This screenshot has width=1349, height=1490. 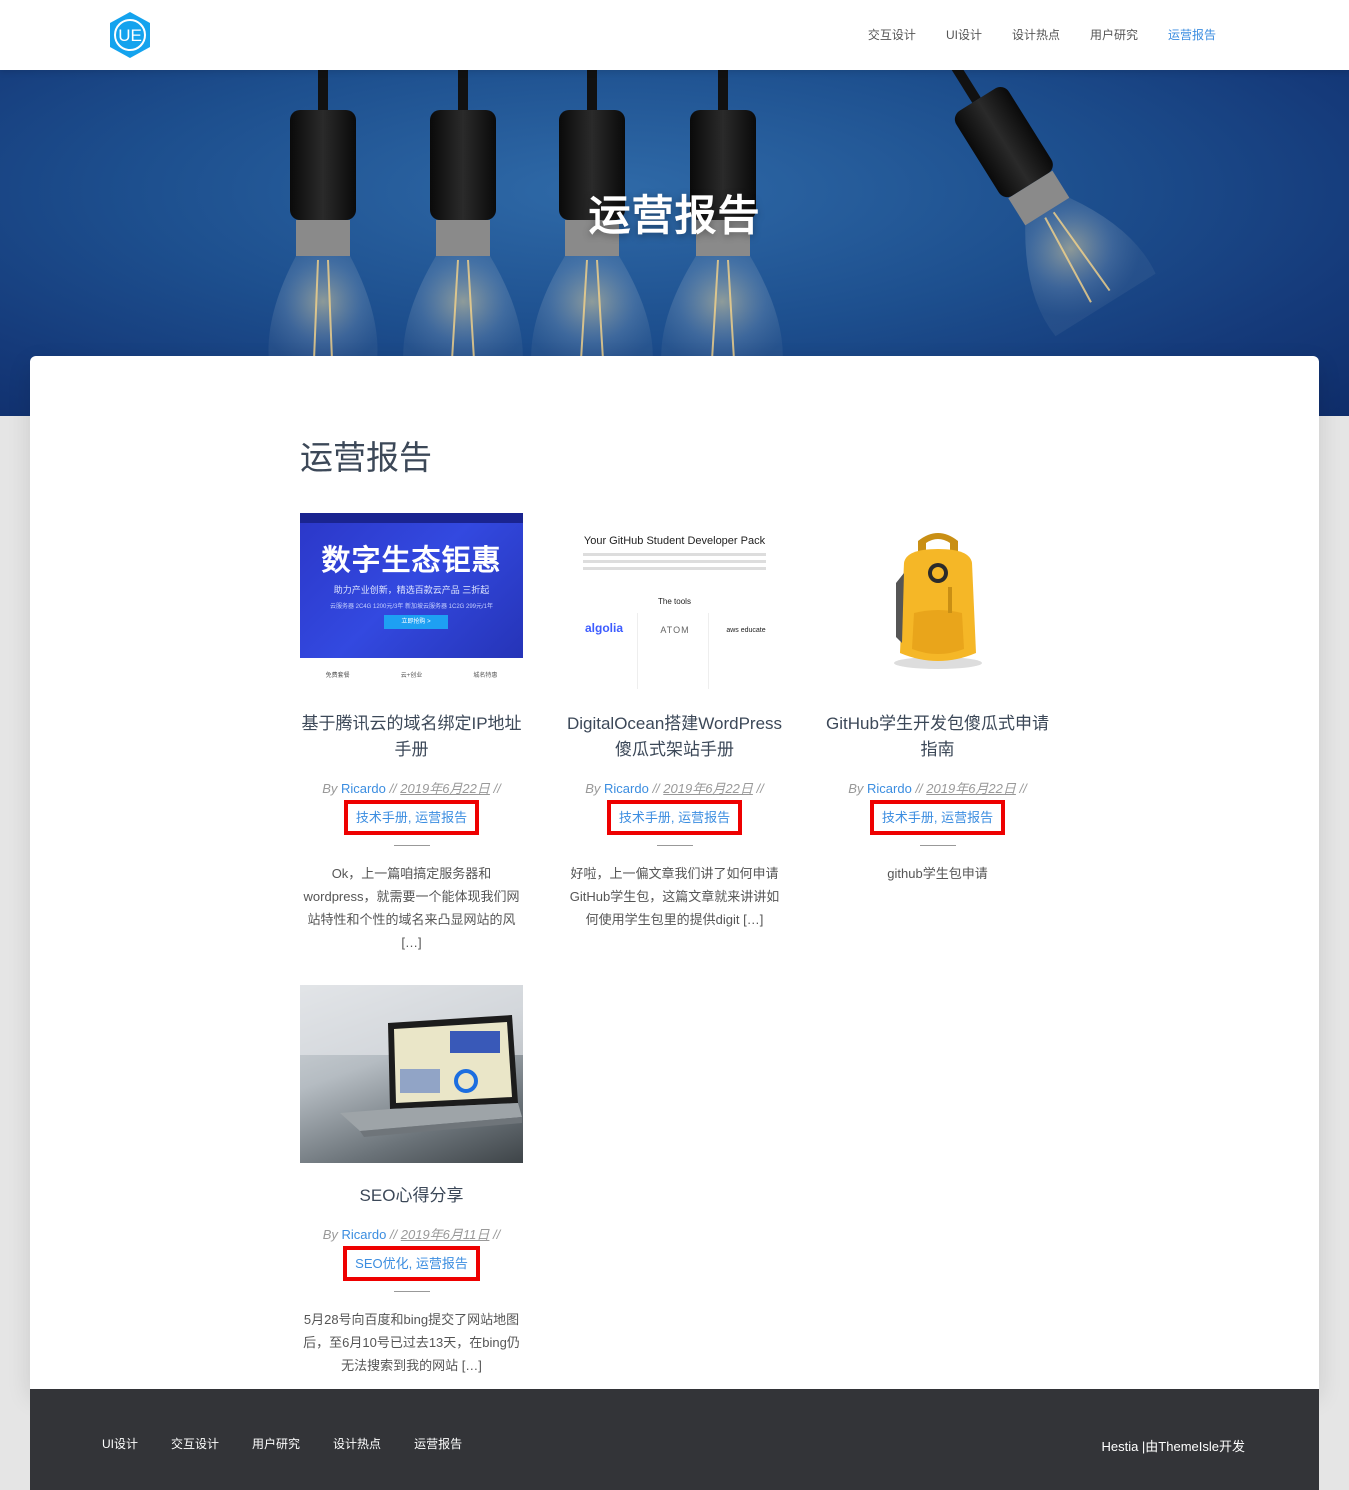 What do you see at coordinates (195, 1443) in the screenshot?
I see `footer-link-interaction: 交互设计` at bounding box center [195, 1443].